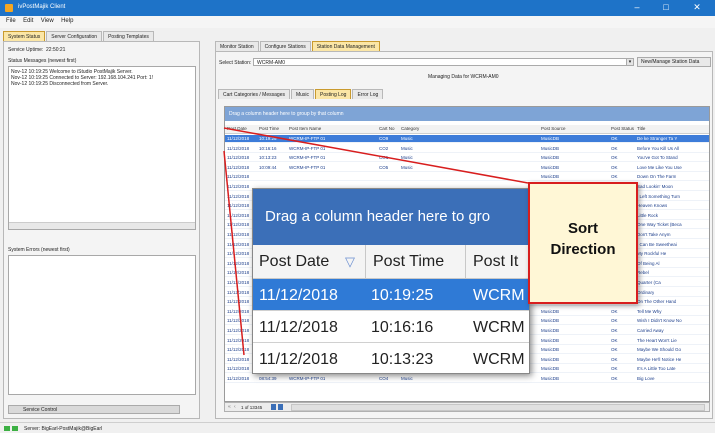  What do you see at coordinates (646, 292) in the screenshot?
I see `table-cell: Ordinary` at bounding box center [646, 292].